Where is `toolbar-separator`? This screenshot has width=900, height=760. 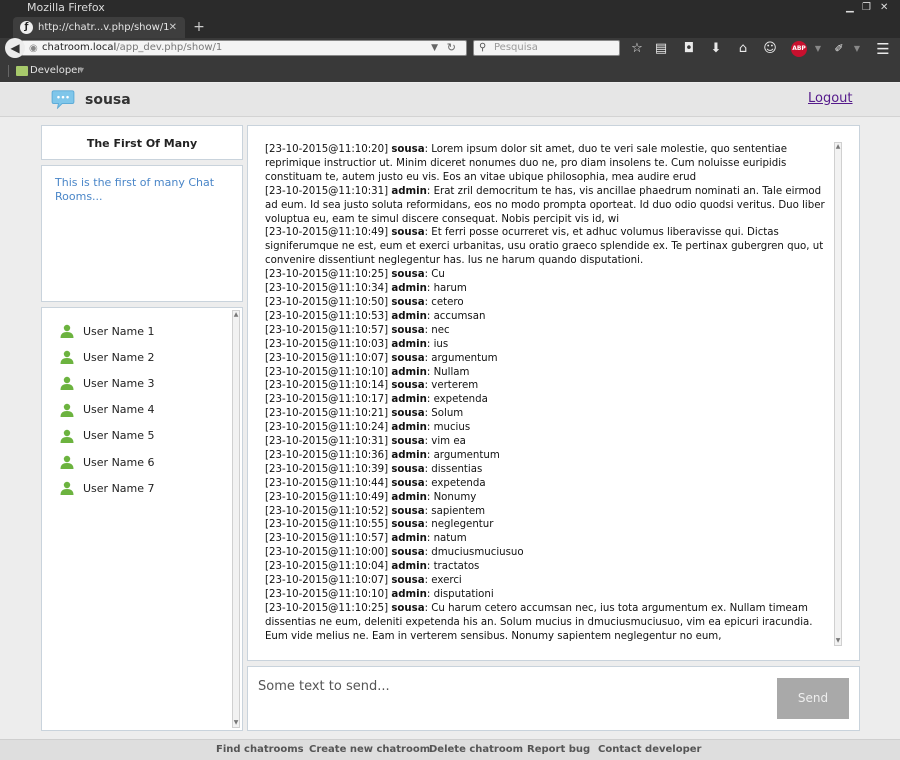
toolbar-separator is located at coordinates (8, 71).